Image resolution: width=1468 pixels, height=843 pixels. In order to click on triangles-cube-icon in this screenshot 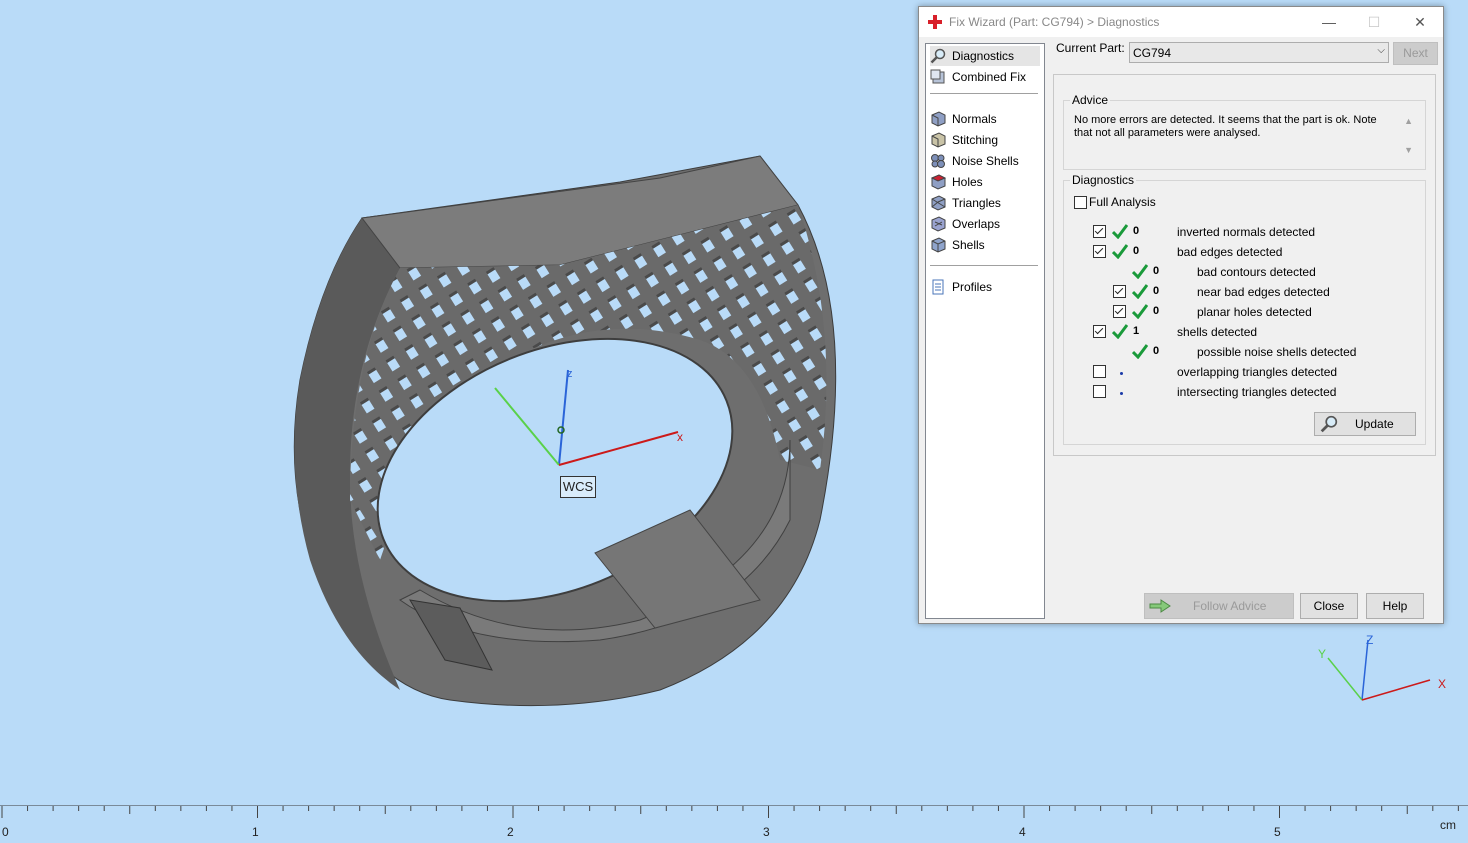, I will do `click(938, 203)`.